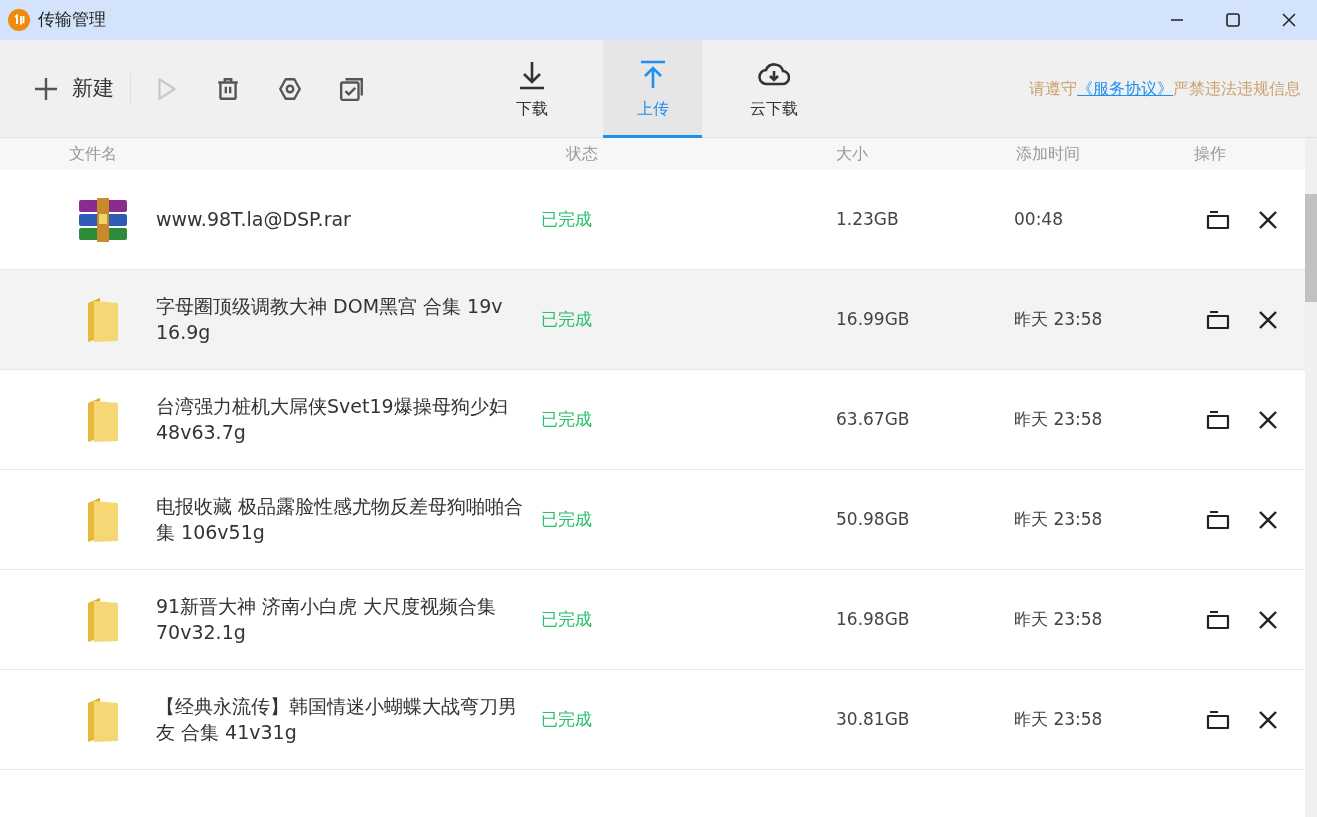 This screenshot has height=817, width=1317. Describe the element at coordinates (873, 319) in the screenshot. I see `file-size: 16.99GB` at that location.